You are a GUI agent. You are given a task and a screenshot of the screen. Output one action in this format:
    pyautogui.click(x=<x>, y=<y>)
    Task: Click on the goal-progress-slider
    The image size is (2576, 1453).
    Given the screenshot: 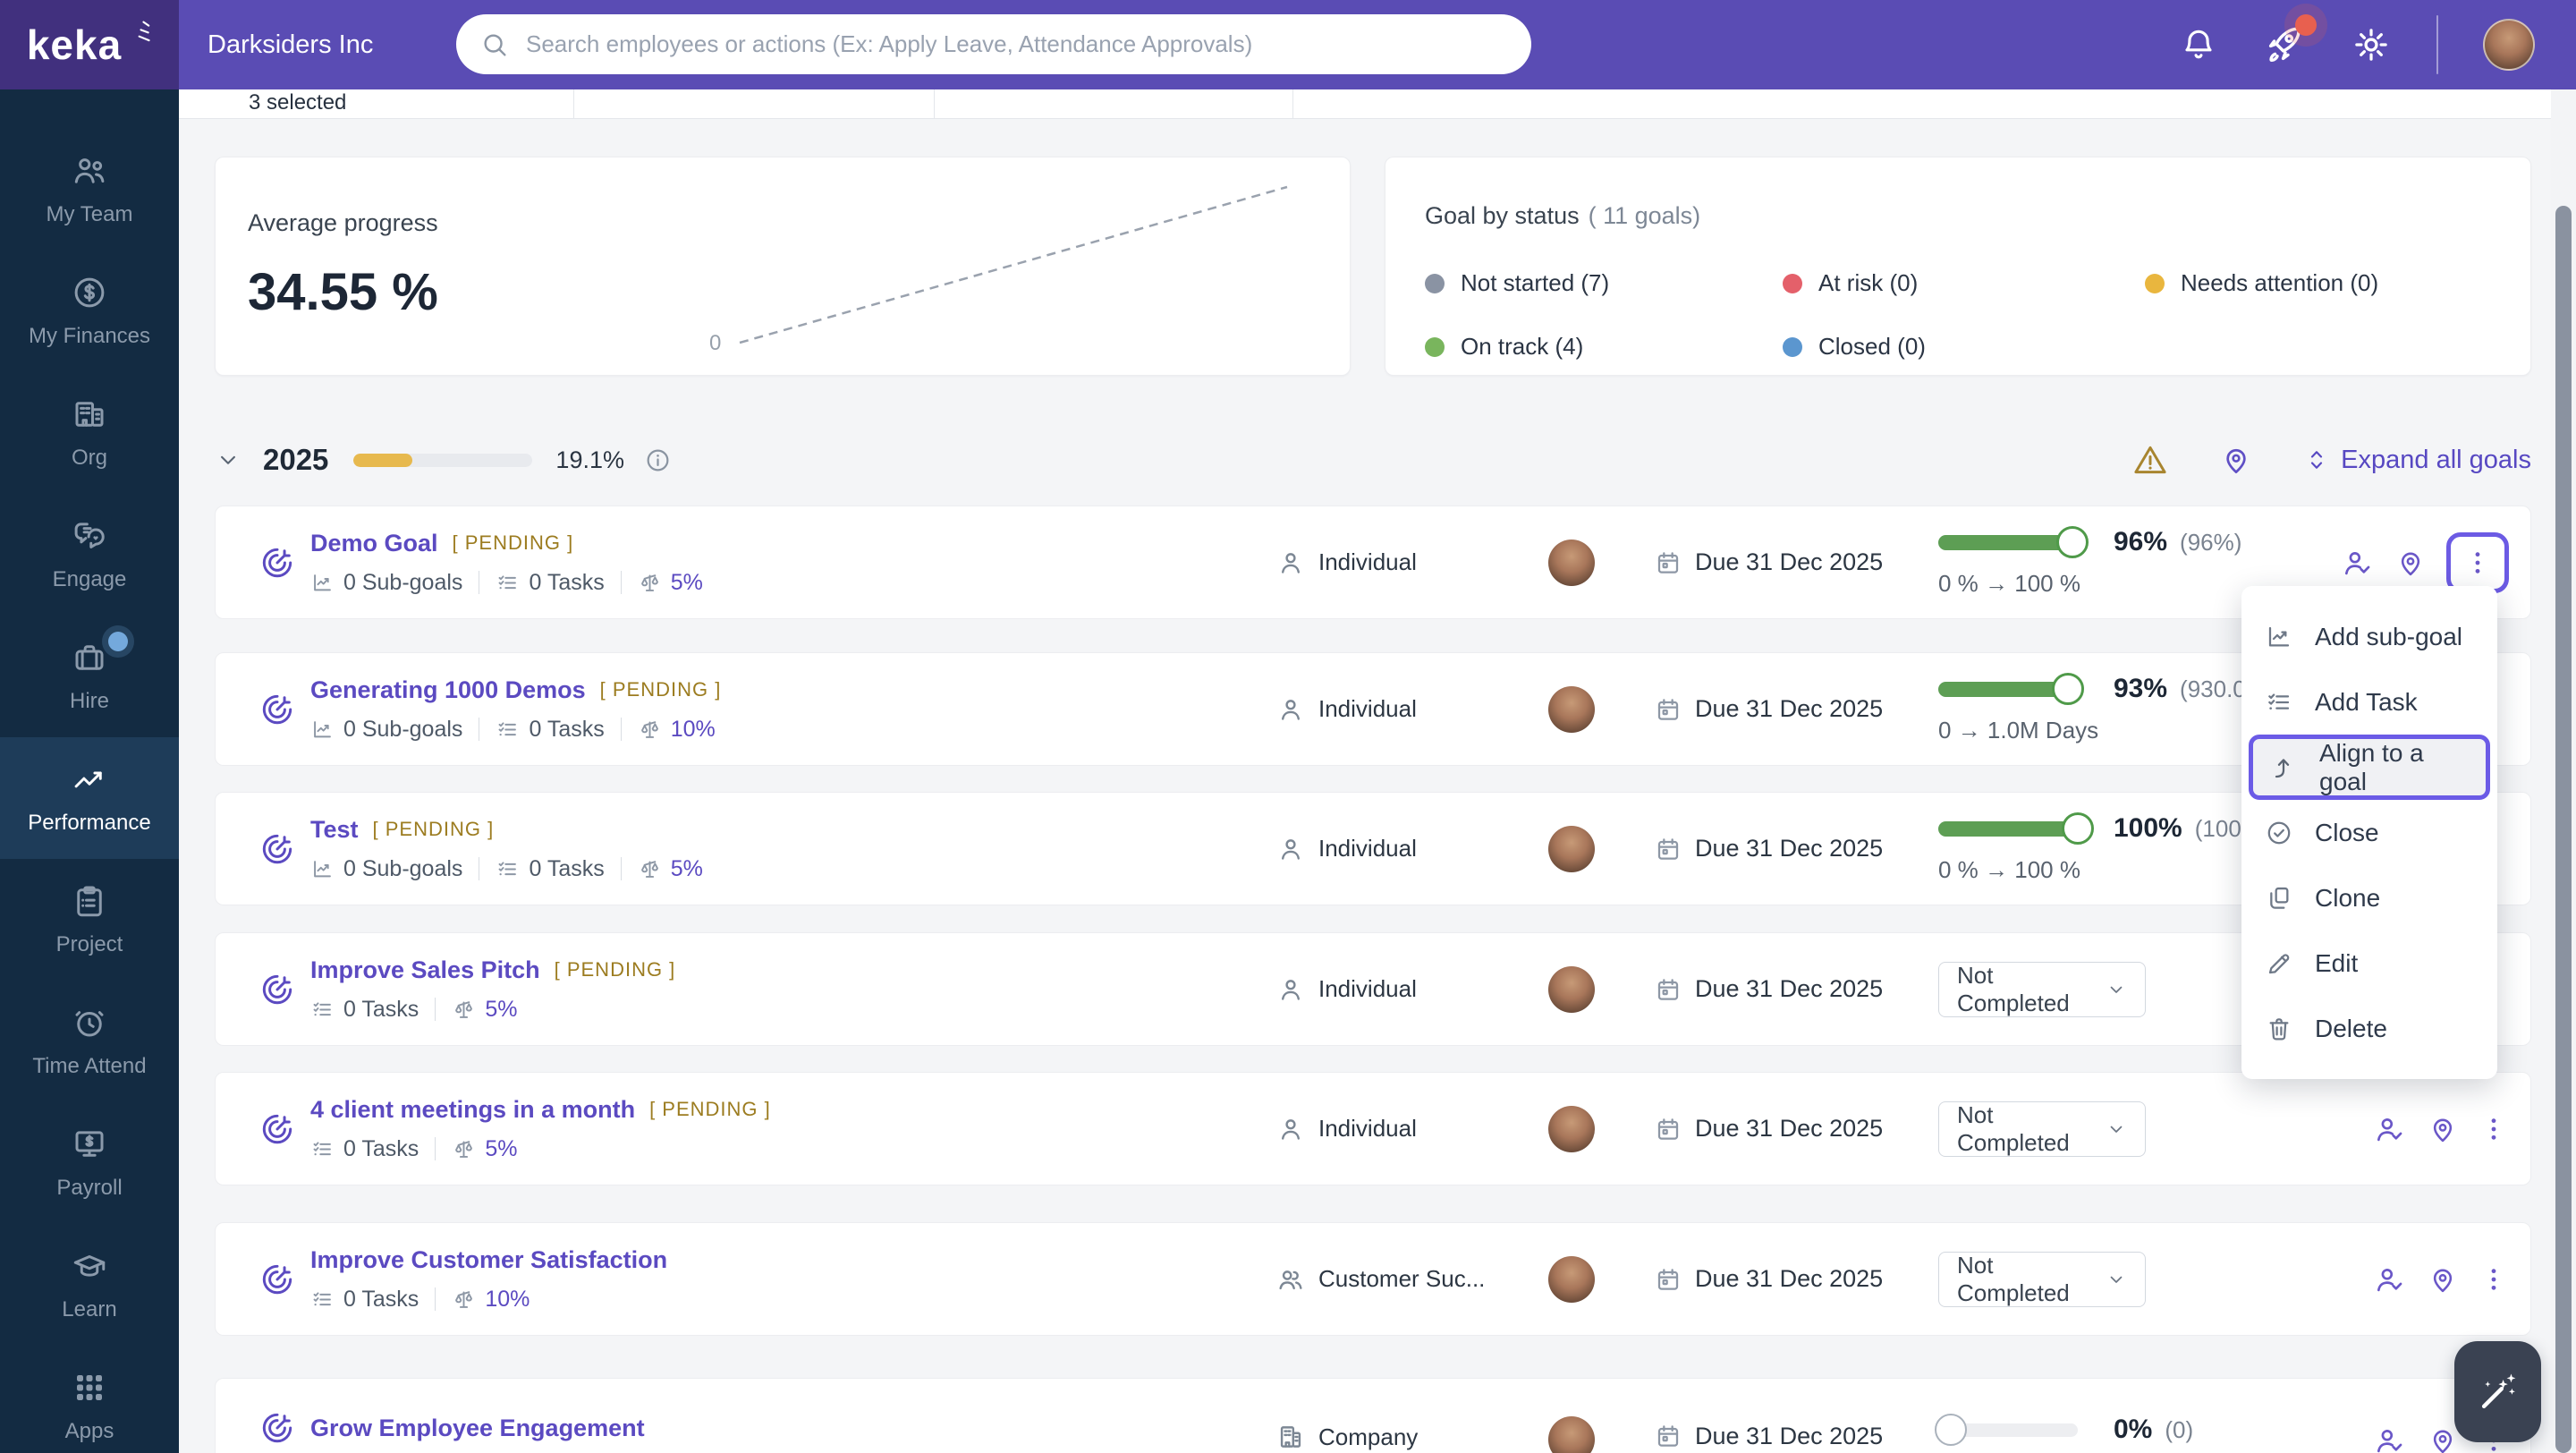 What is the action you would take?
    pyautogui.click(x=2006, y=1429)
    